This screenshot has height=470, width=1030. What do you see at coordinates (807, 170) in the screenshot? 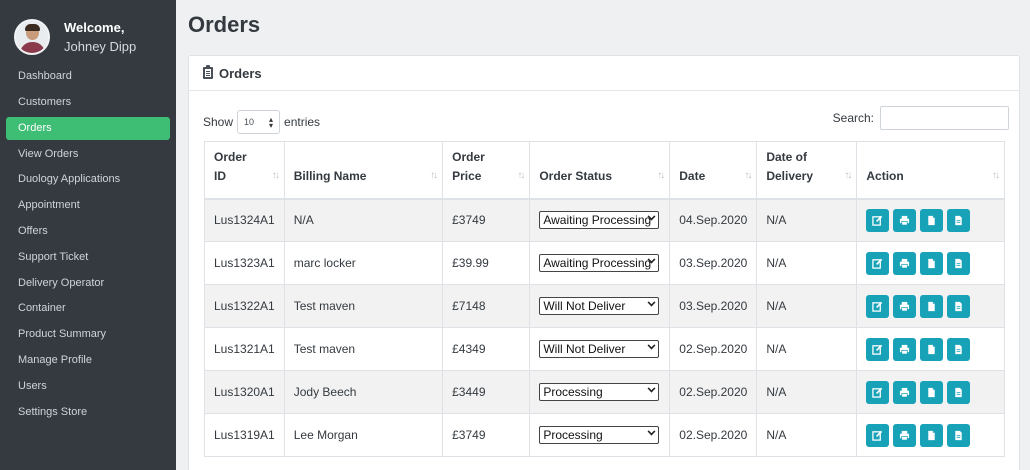
I see `header-date-of-delivery: Date of Delivery ↑↓` at bounding box center [807, 170].